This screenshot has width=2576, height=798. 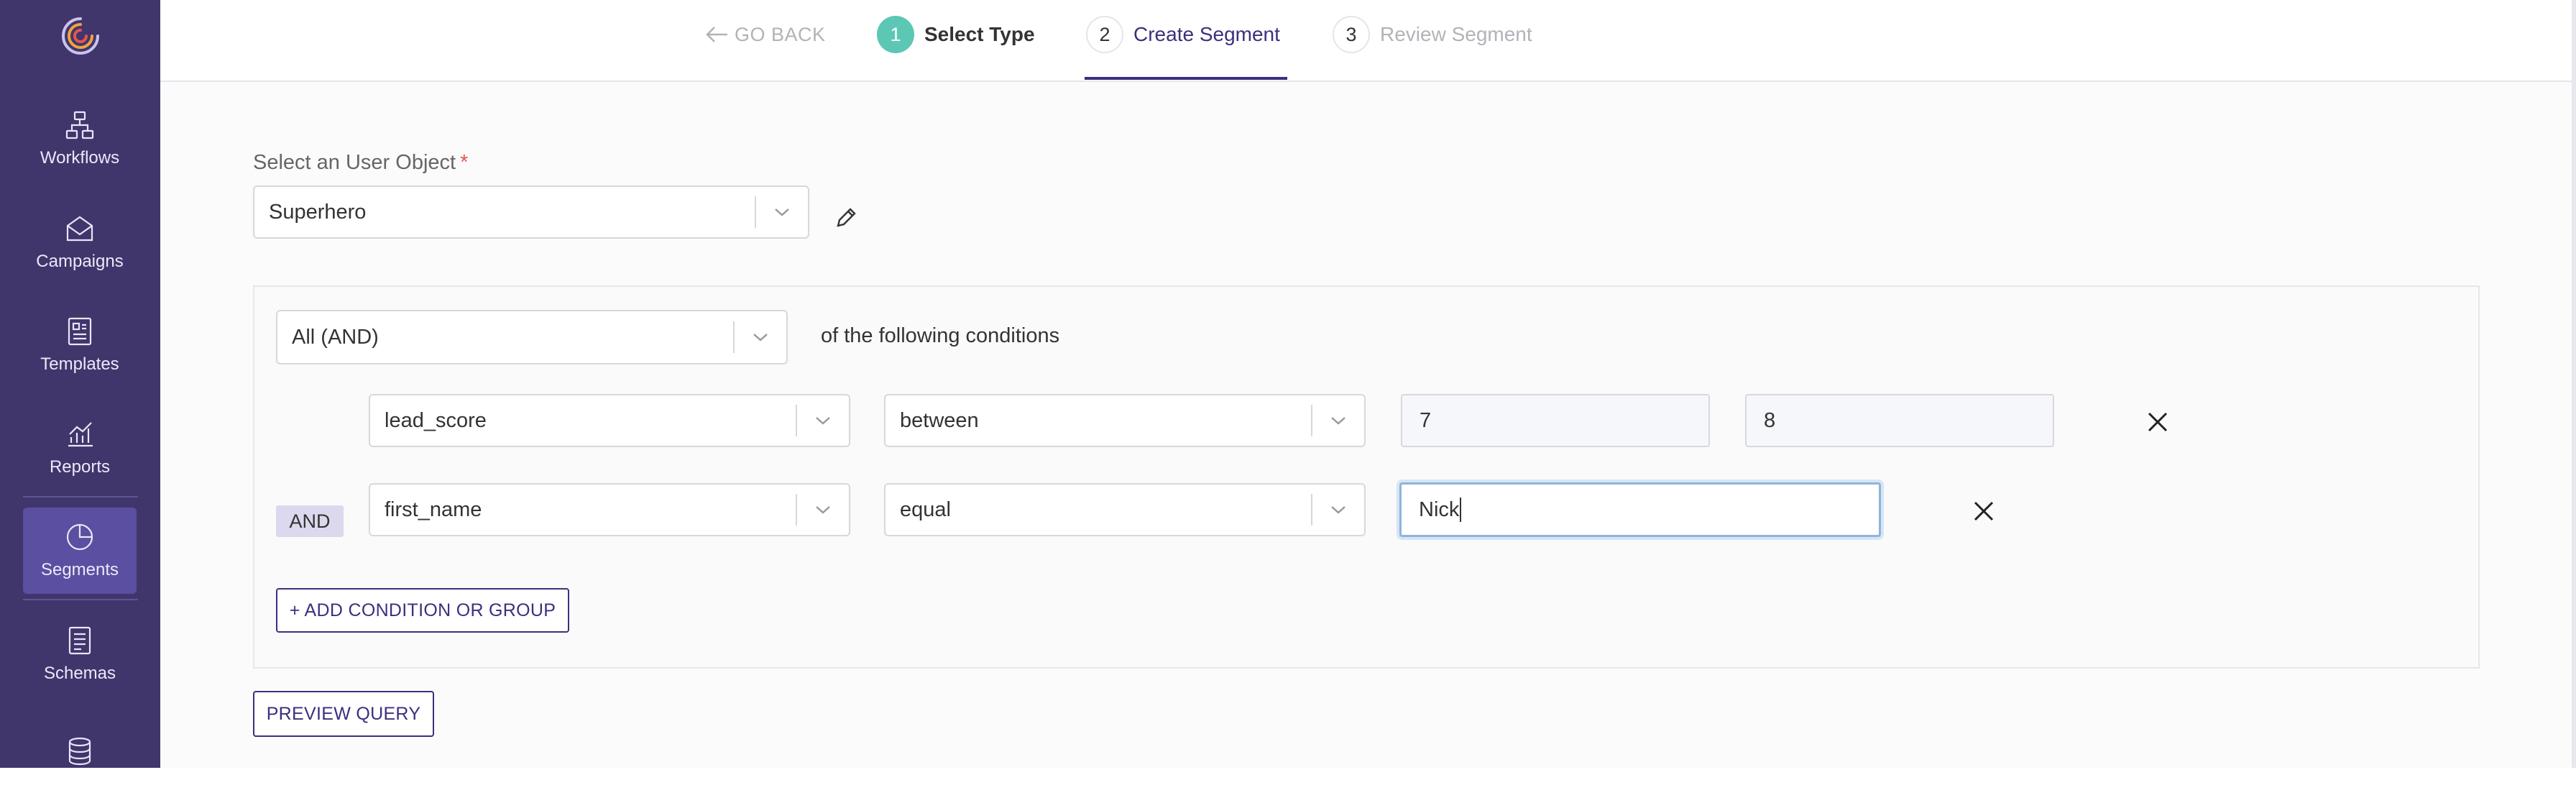 What do you see at coordinates (80, 448) in the screenshot?
I see `sidebar-item-reports: Reports` at bounding box center [80, 448].